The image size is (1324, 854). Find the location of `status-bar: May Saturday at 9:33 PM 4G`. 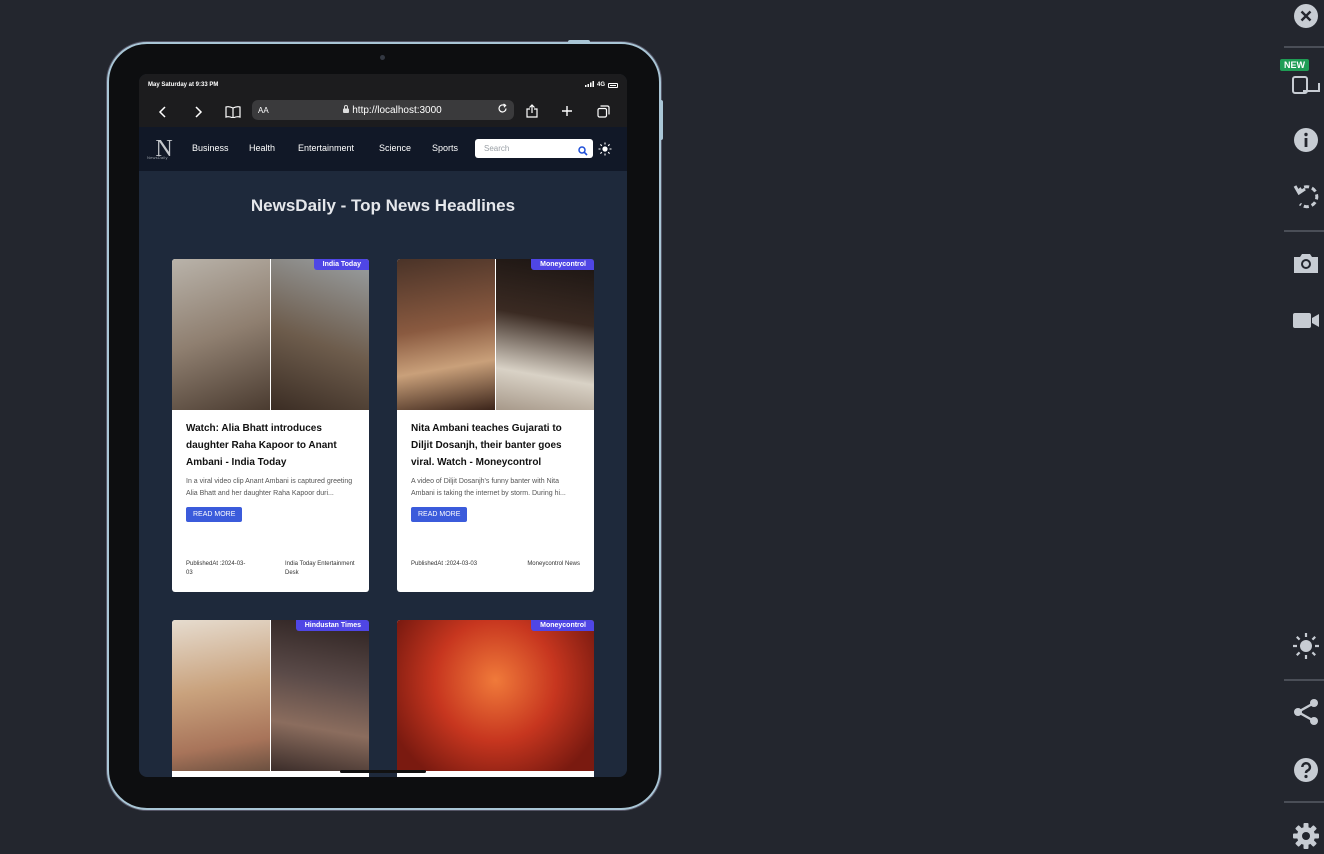

status-bar: May Saturday at 9:33 PM 4G is located at coordinates (383, 85).